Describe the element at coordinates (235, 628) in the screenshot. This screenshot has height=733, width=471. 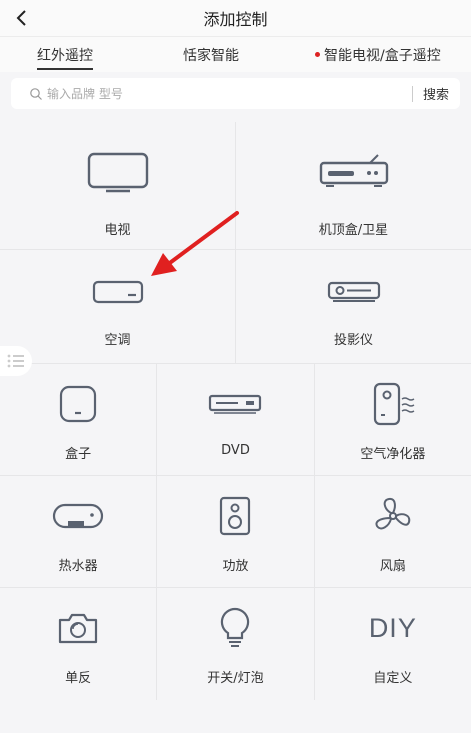
I see `bulb-icon` at that location.